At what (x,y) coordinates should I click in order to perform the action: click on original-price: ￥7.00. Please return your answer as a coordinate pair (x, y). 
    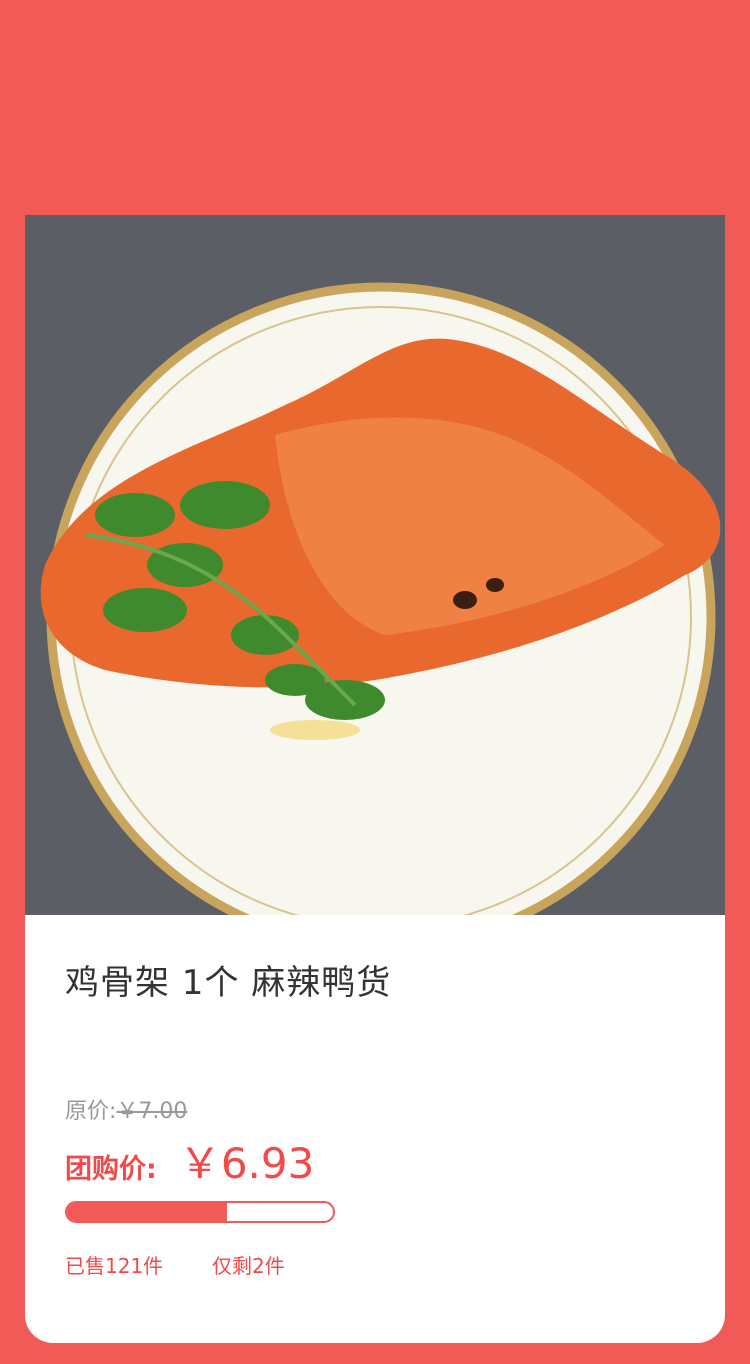
    Looking at the image, I should click on (152, 1111).